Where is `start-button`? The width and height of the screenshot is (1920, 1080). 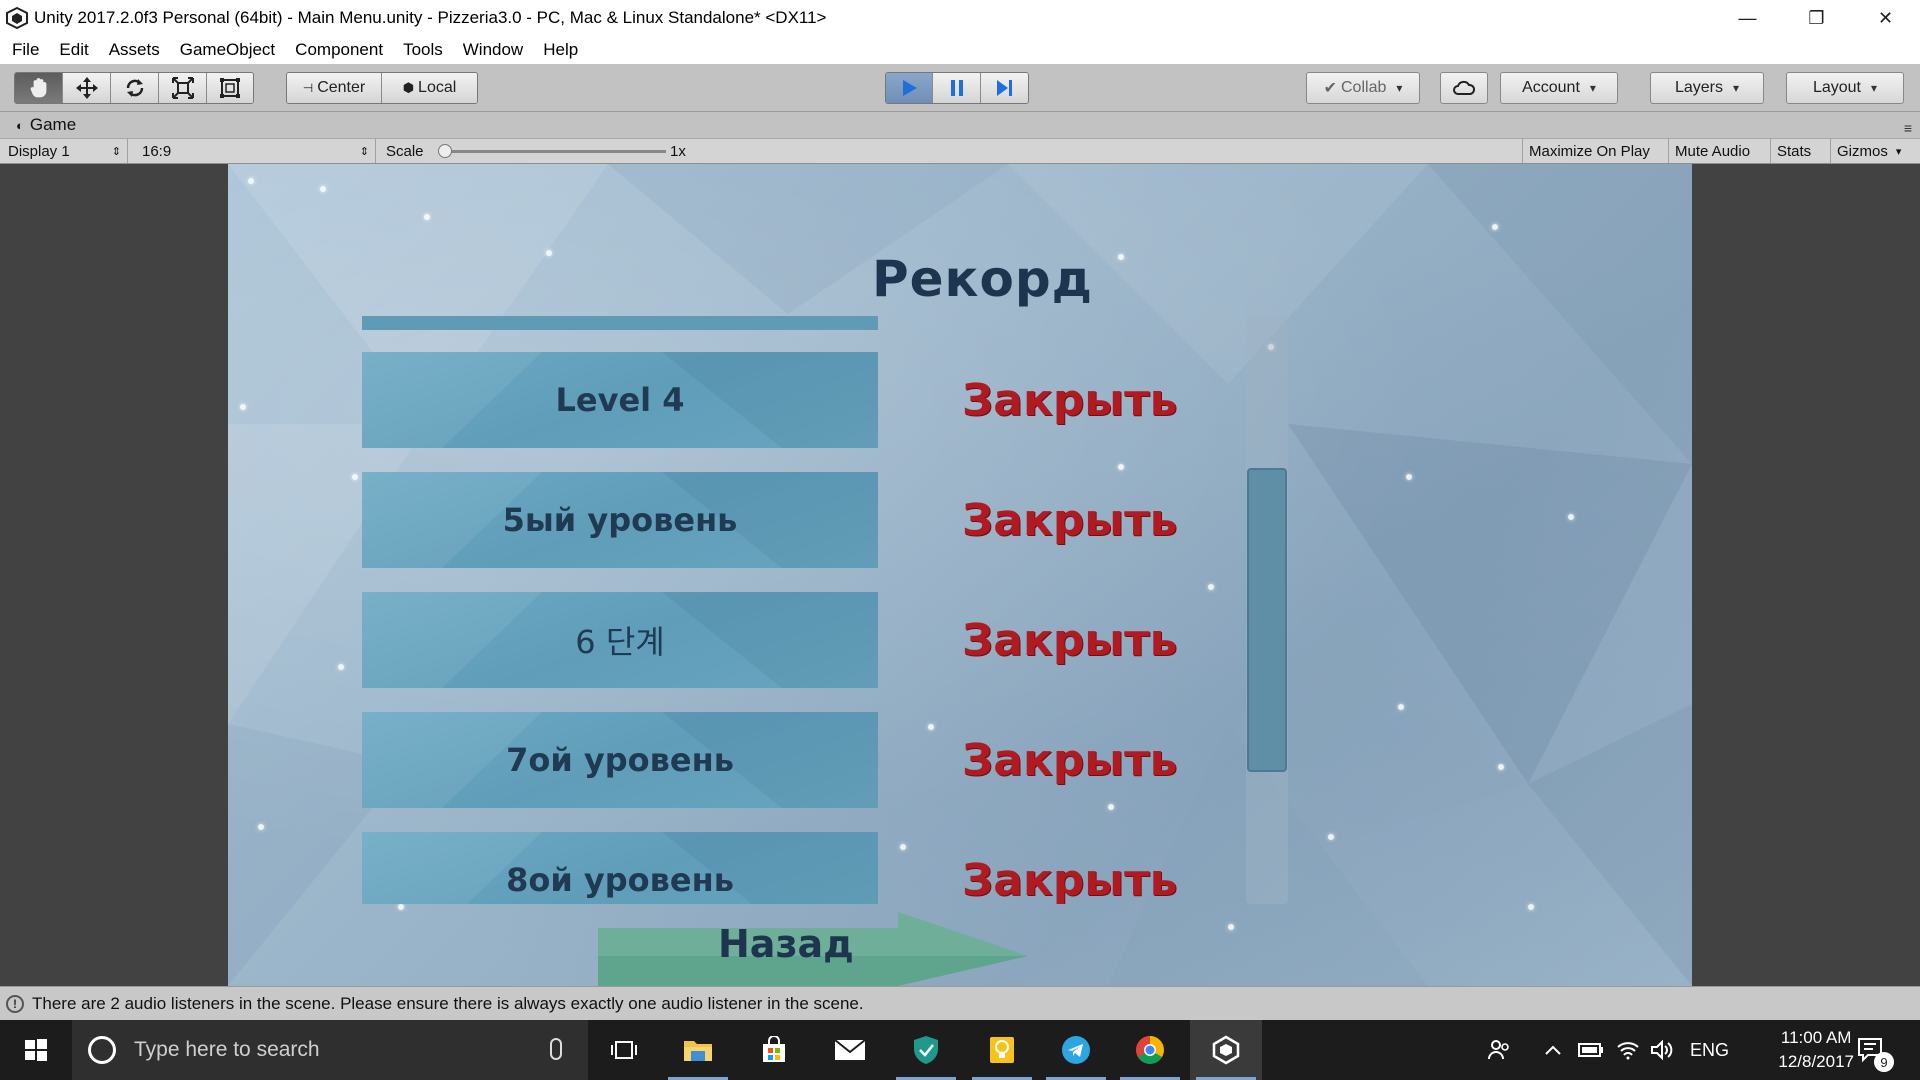 start-button is located at coordinates (36, 1050).